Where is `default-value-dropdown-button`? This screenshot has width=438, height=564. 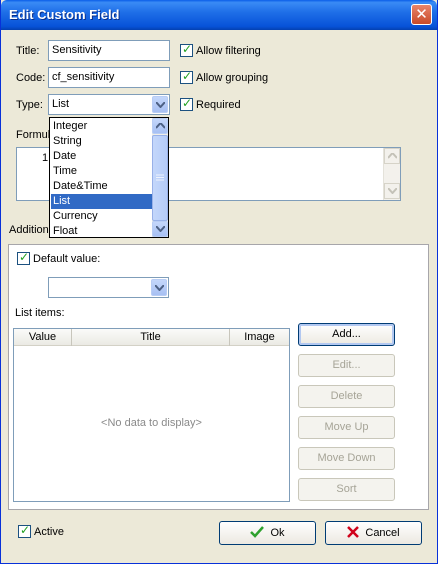
default-value-dropdown-button is located at coordinates (159, 287).